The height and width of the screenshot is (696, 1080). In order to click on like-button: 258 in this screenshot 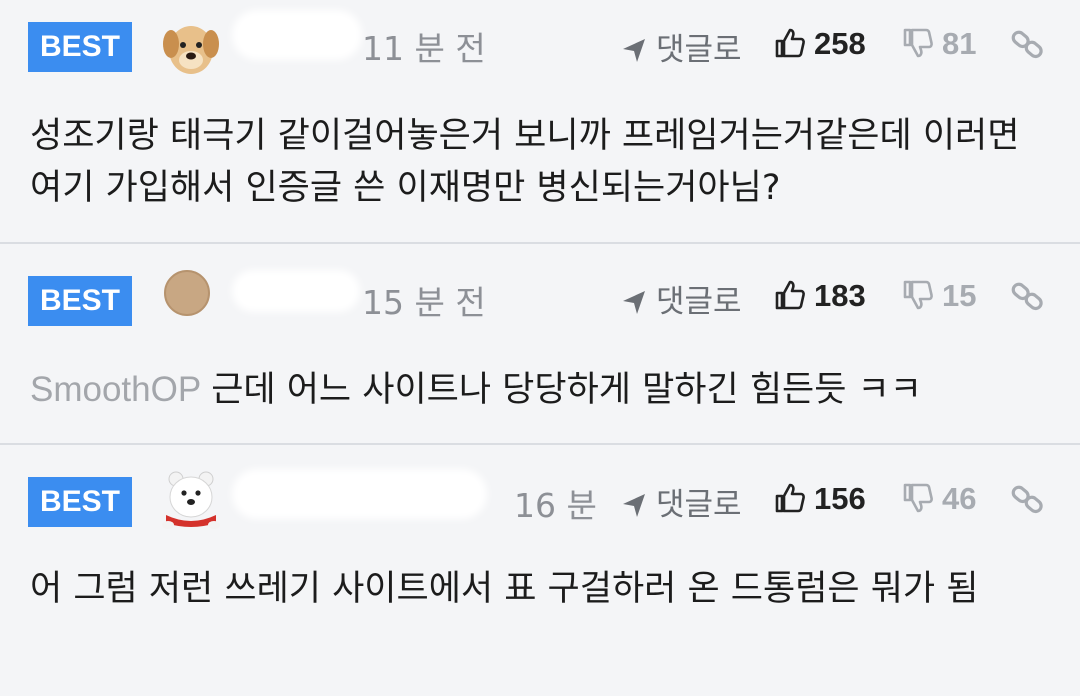, I will do `click(820, 44)`.